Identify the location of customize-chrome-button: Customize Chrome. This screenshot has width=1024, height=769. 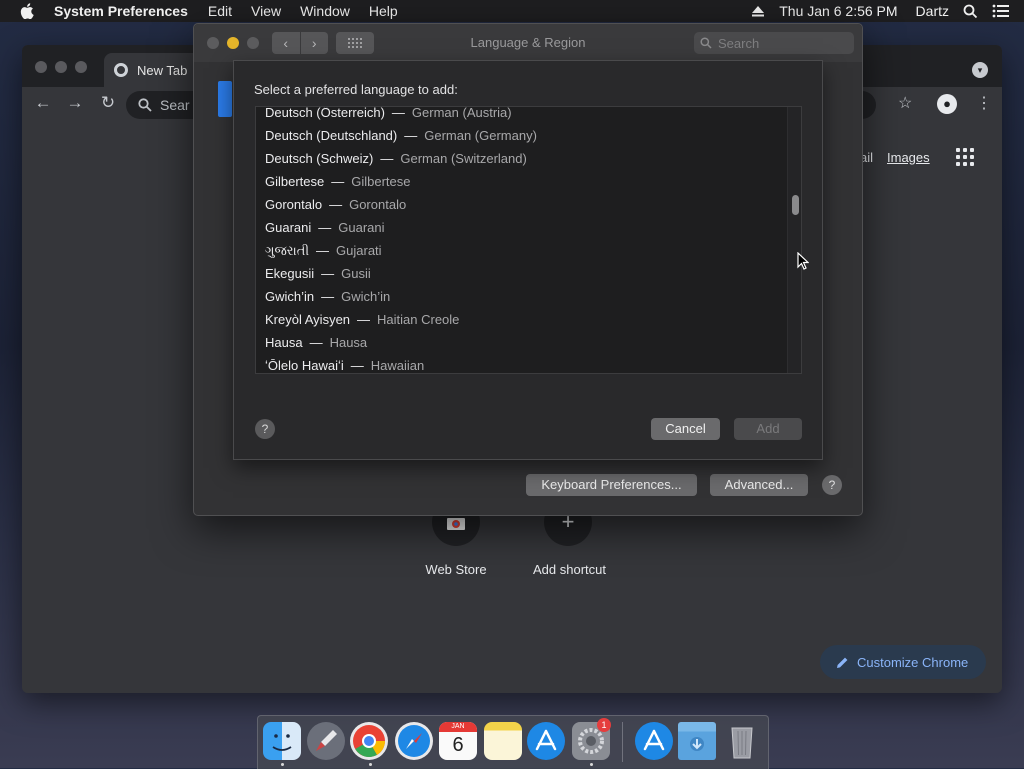
(903, 662).